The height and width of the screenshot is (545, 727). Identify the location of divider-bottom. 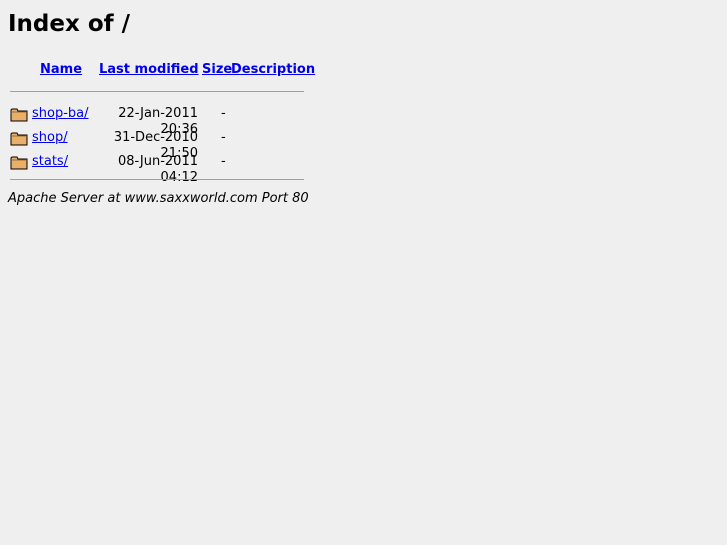
(157, 179).